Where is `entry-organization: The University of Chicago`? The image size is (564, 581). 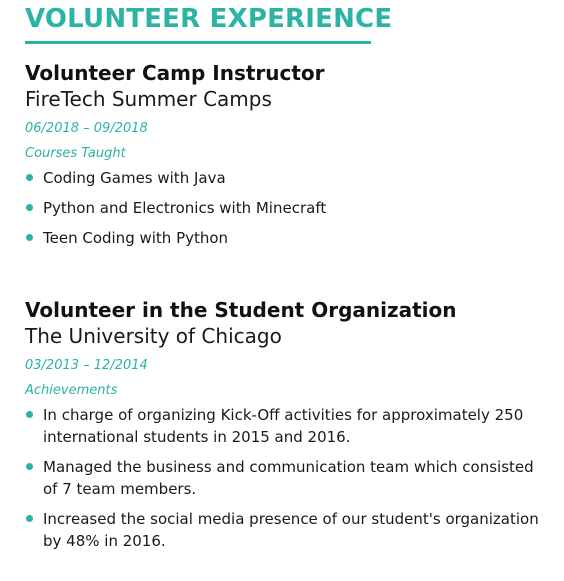 entry-organization: The University of Chicago is located at coordinates (153, 336).